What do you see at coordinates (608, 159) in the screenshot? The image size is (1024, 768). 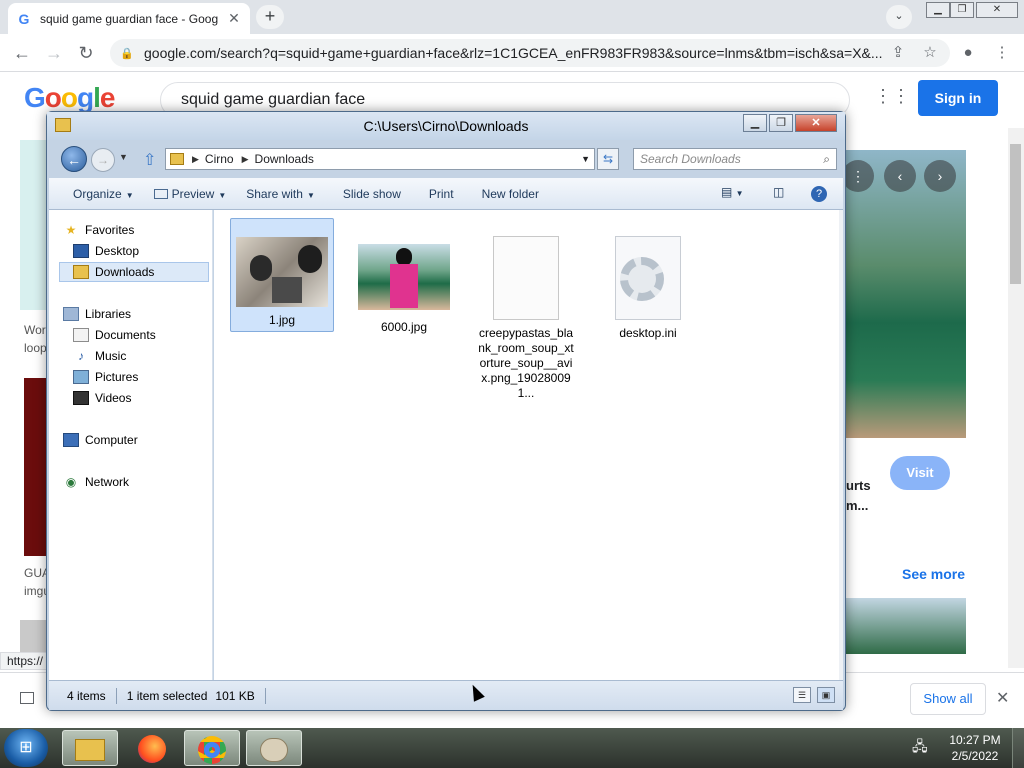 I see `refresh-icon: ⇆` at bounding box center [608, 159].